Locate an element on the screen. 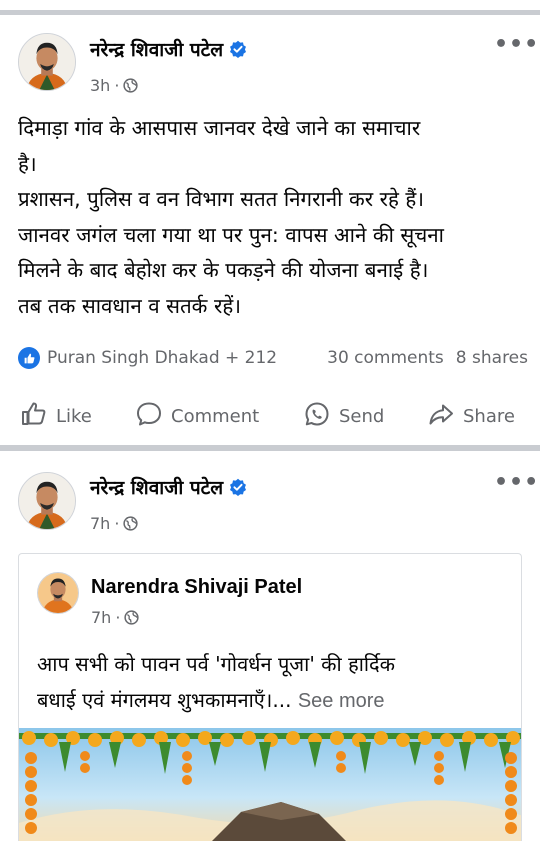 This screenshot has height=841, width=540. send-label: Send is located at coordinates (362, 416).